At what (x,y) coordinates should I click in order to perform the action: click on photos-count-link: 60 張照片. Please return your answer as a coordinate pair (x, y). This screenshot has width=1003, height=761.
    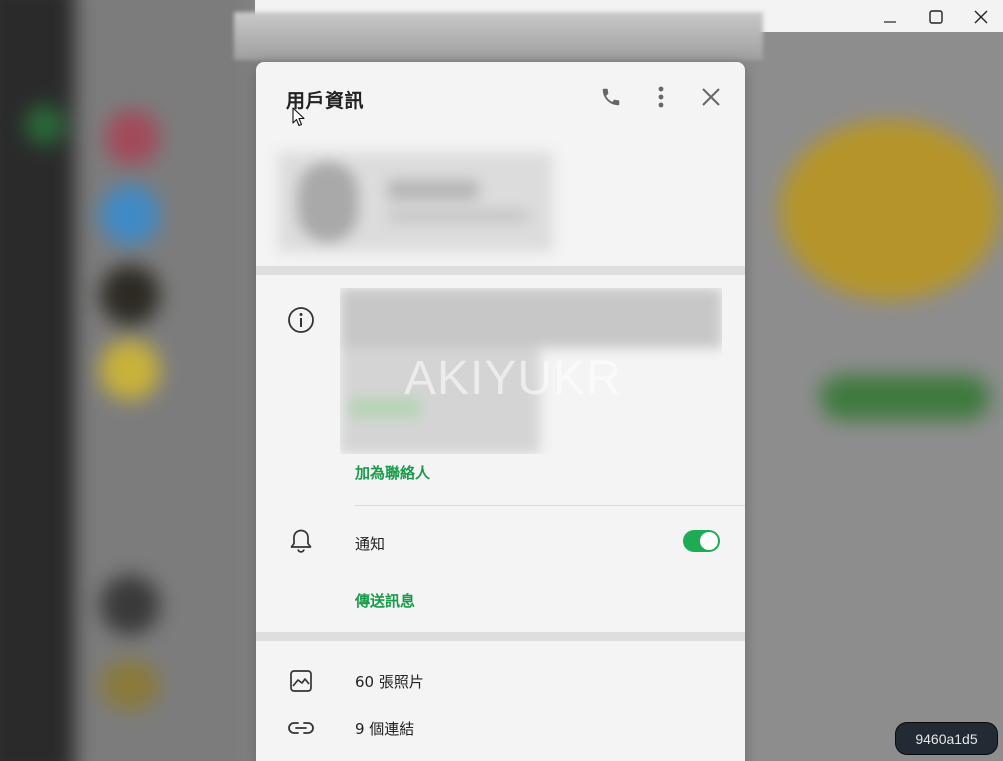
    Looking at the image, I should click on (389, 681).